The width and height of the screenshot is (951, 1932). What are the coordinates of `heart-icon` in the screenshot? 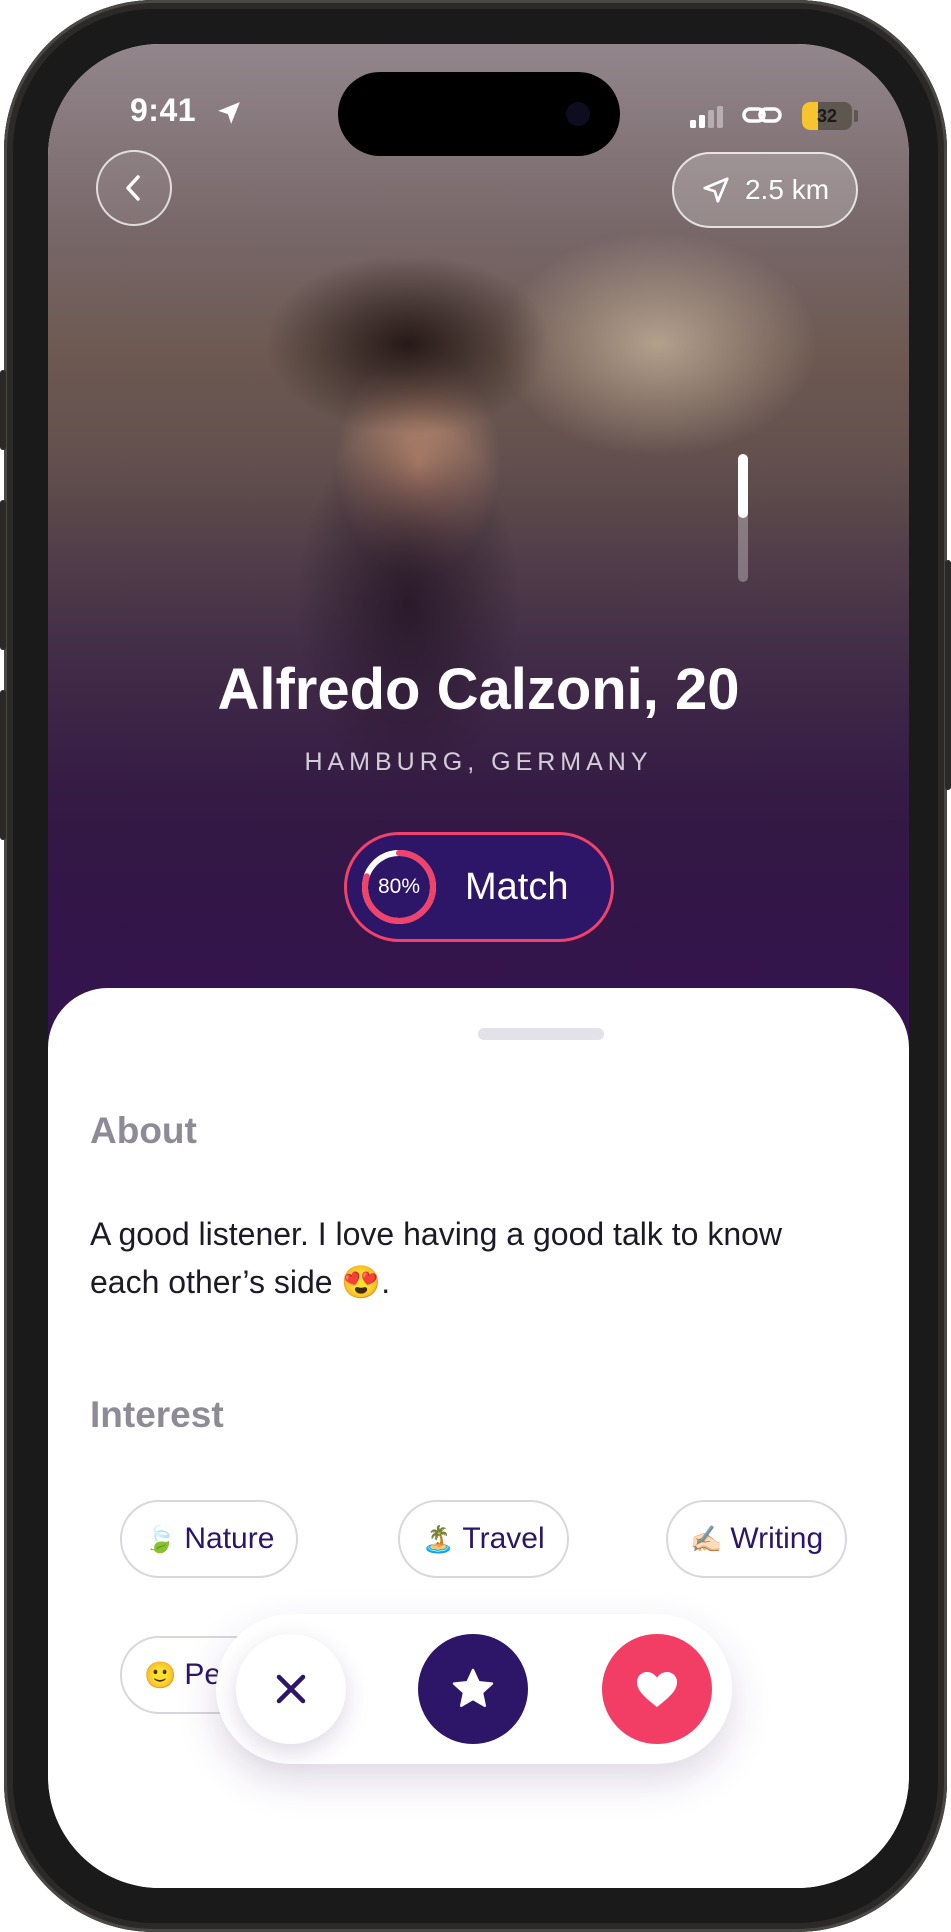 It's located at (657, 1689).